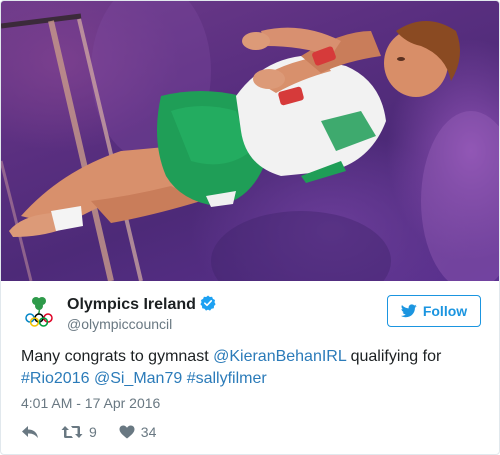 This screenshot has width=500, height=455. What do you see at coordinates (55, 378) in the screenshot?
I see `hashtag-link: #Rio2016` at bounding box center [55, 378].